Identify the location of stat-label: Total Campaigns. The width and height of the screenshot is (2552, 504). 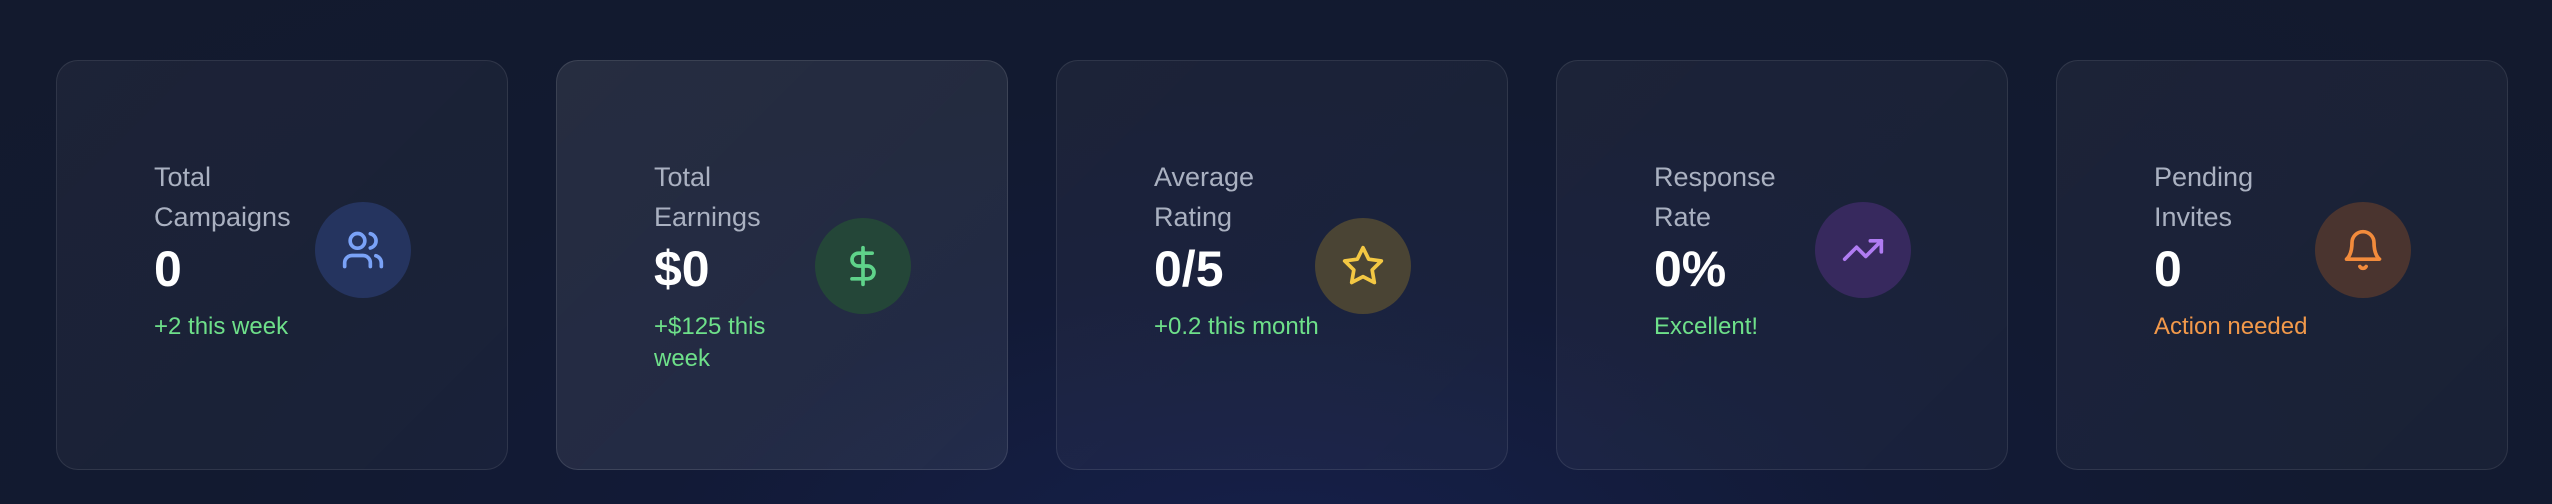
(222, 197).